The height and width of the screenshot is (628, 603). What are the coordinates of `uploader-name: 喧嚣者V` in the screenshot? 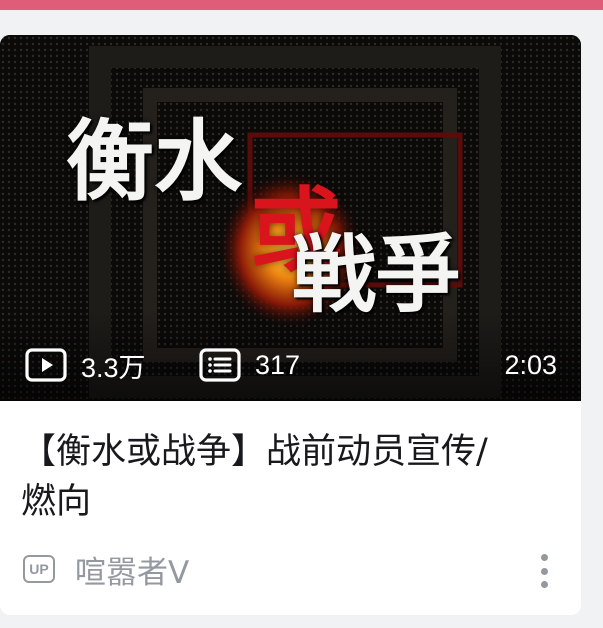 It's located at (132, 569).